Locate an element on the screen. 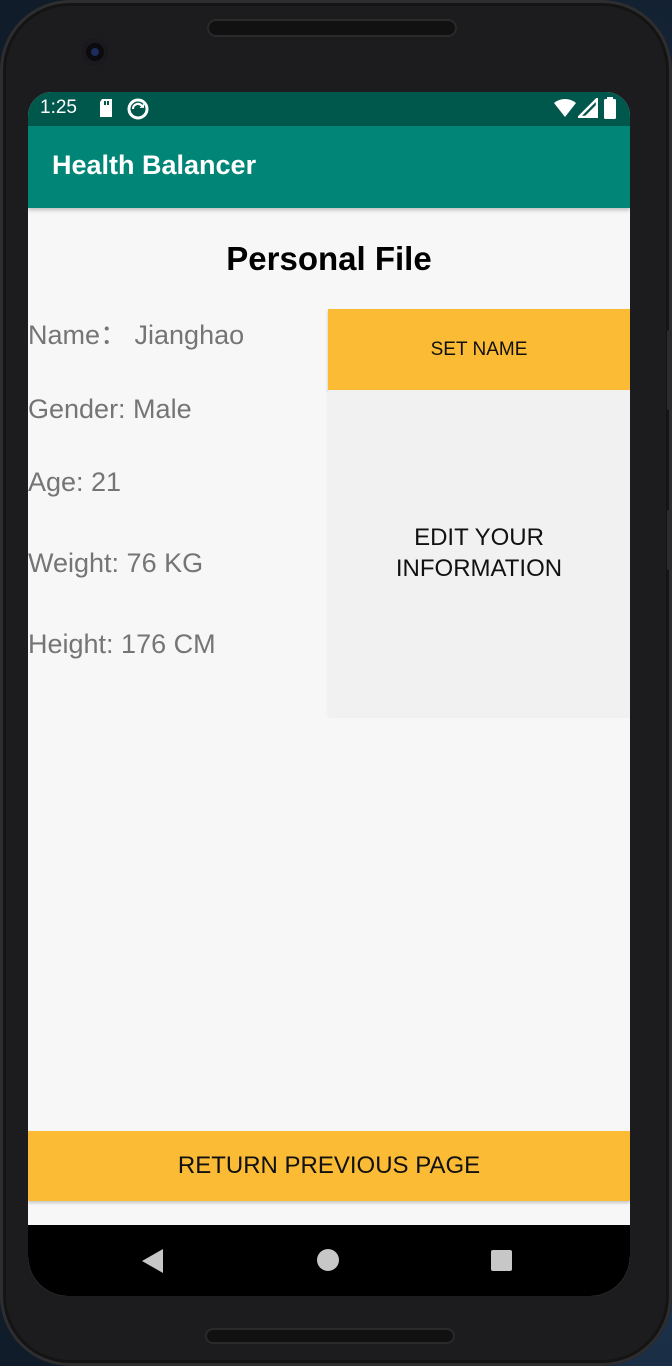 The width and height of the screenshot is (672, 1366). set-name-button-label: SET NAME is located at coordinates (479, 349).